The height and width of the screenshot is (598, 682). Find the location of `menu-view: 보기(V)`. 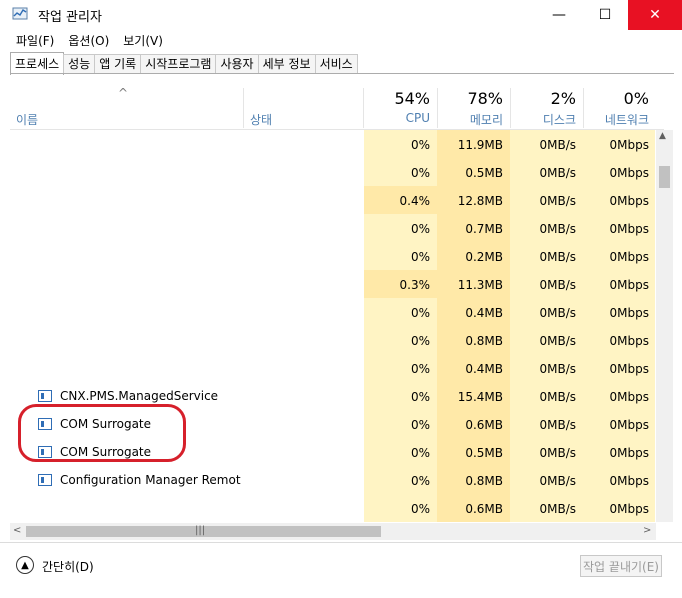

menu-view: 보기(V) is located at coordinates (143, 40).